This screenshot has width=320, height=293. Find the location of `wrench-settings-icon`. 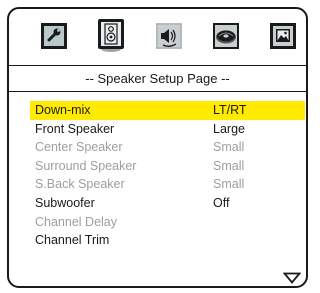

wrench-settings-icon is located at coordinates (54, 36).